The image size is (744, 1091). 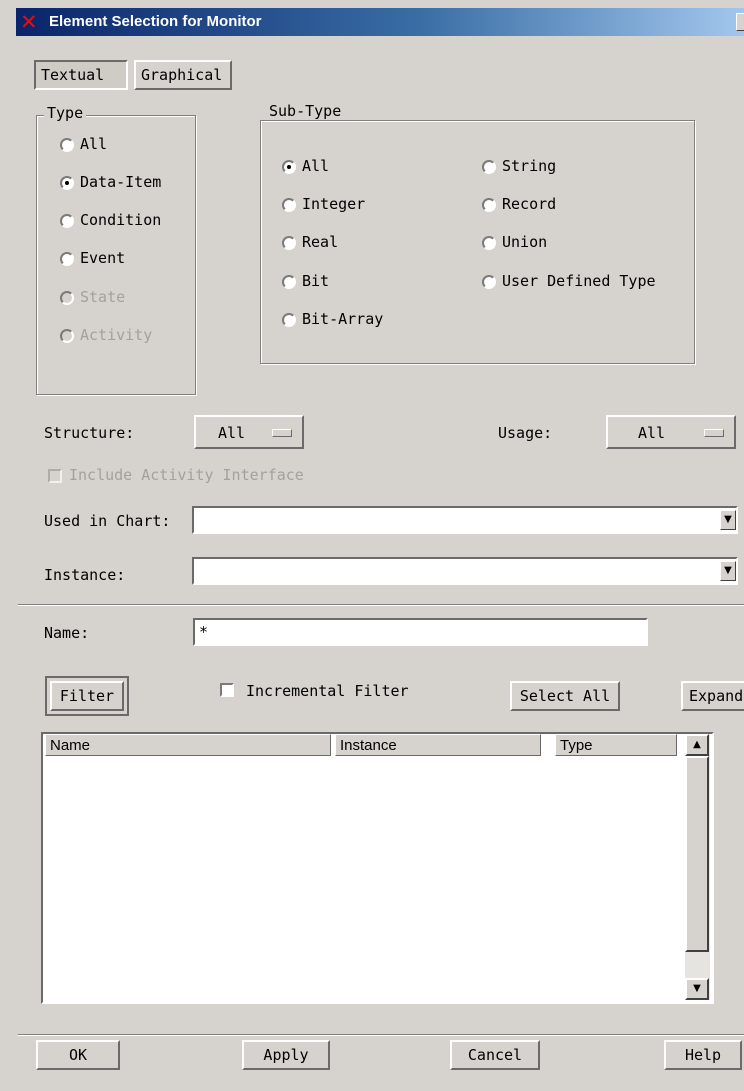 What do you see at coordinates (697, 854) in the screenshot?
I see `scroll-thumb` at bounding box center [697, 854].